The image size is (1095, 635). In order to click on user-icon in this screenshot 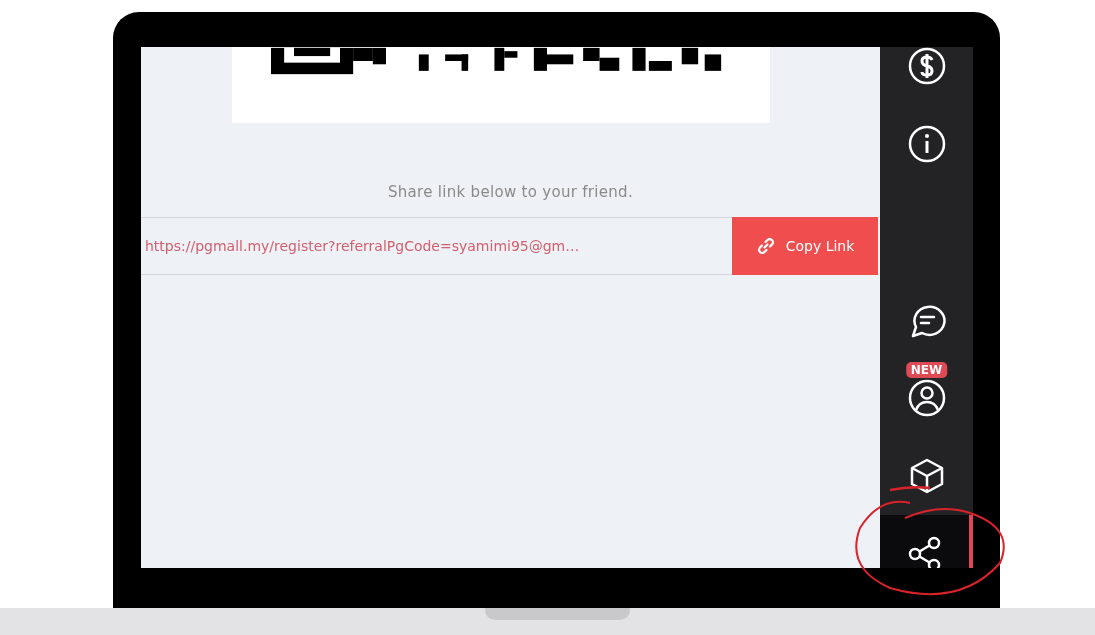, I will do `click(926, 398)`.